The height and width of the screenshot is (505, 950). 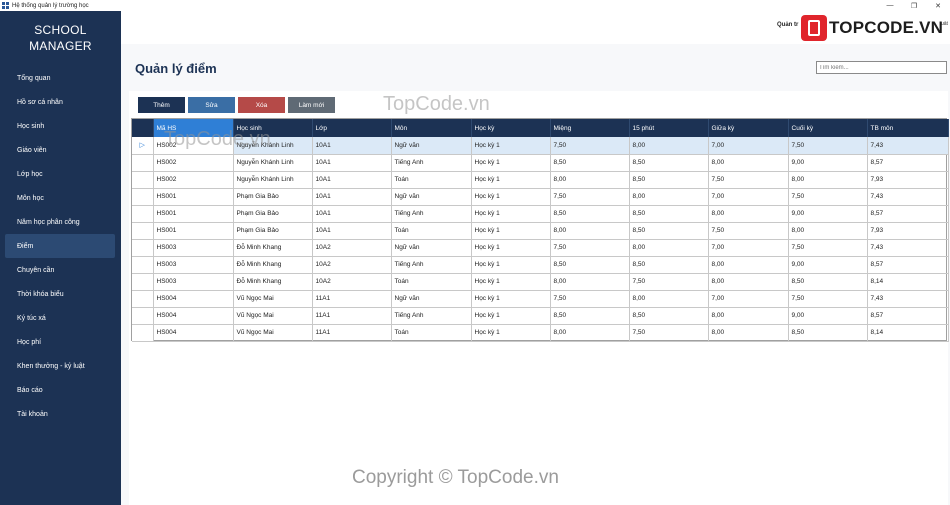 I want to click on sidebar-item-thoi-khoa-bieu: Thời khóa biểu, so click(x=60, y=294).